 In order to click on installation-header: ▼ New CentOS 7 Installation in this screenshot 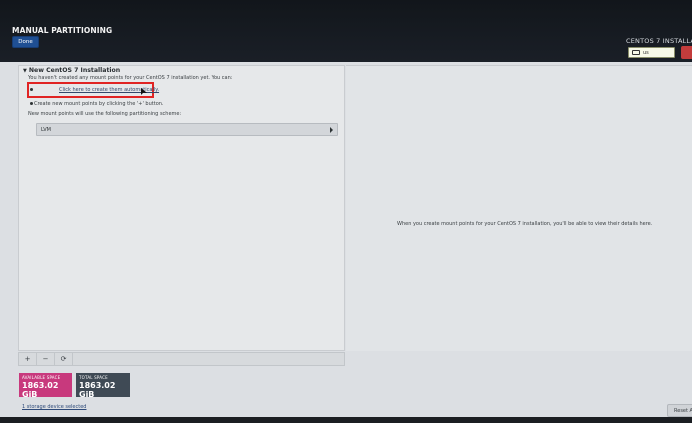, I will do `click(71, 70)`.